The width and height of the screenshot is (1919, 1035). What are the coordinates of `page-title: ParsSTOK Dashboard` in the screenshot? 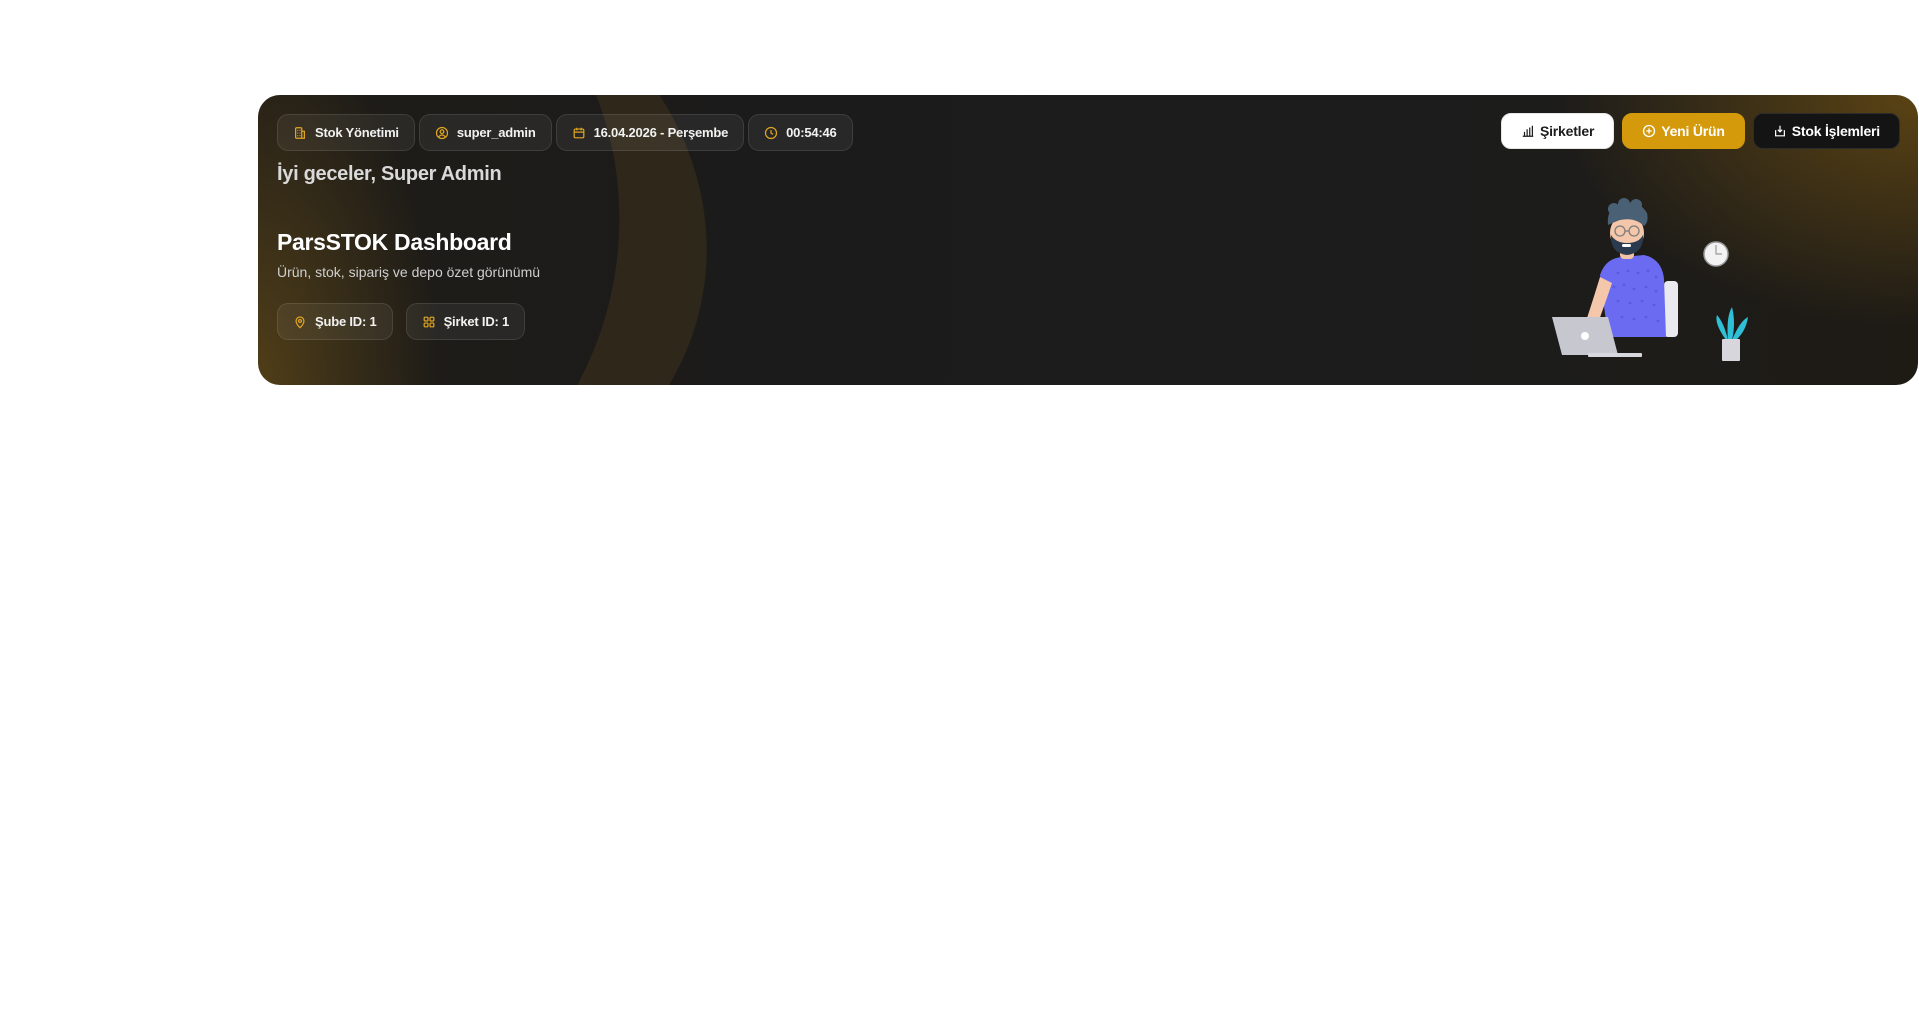 It's located at (394, 242).